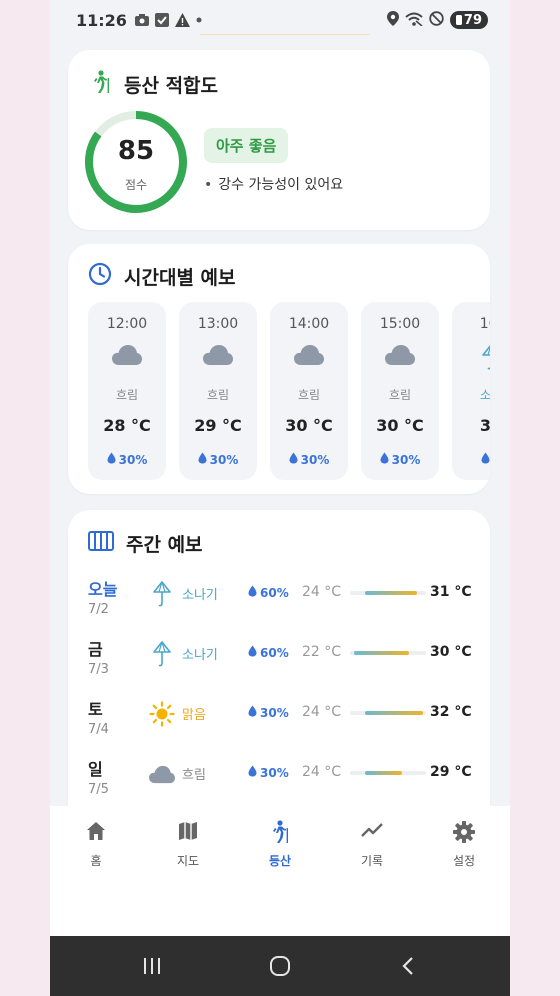  I want to click on camera-icon, so click(141, 20).